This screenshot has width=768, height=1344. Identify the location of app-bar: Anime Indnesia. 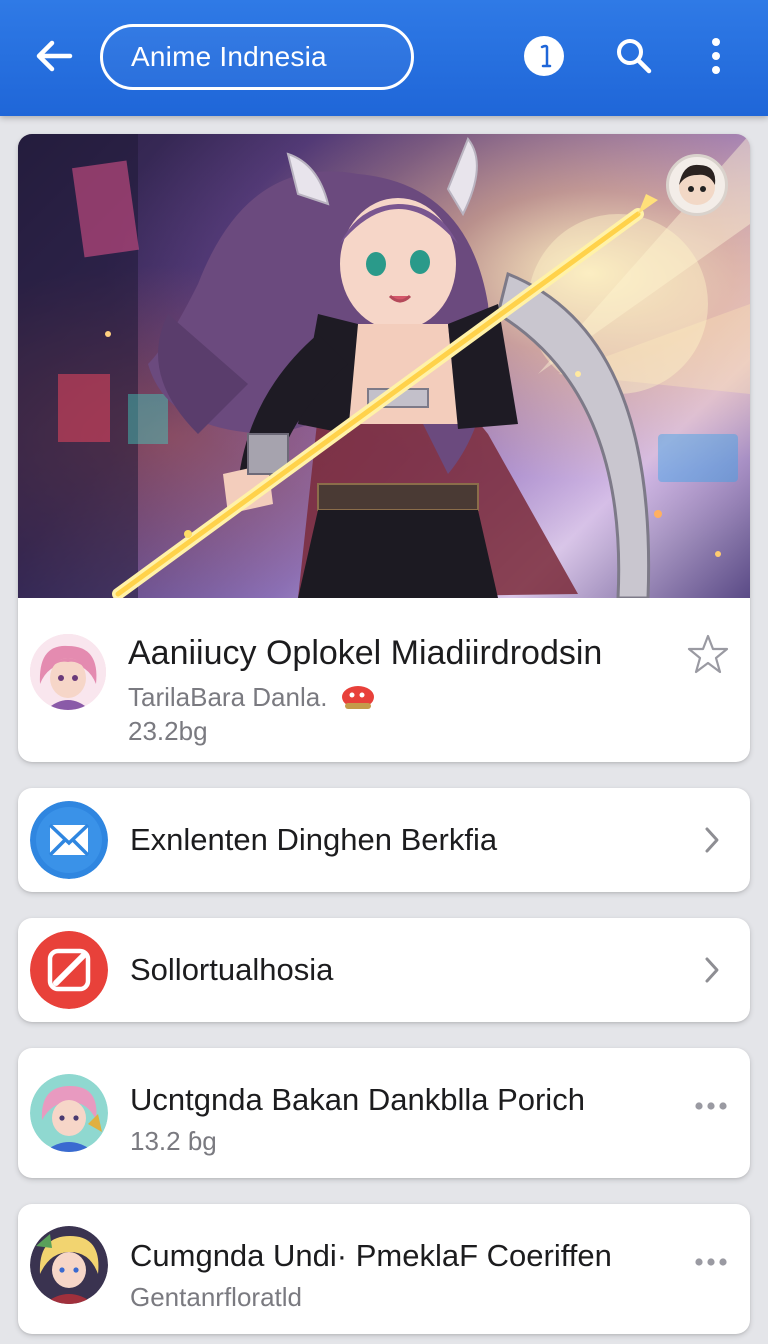
(384, 58).